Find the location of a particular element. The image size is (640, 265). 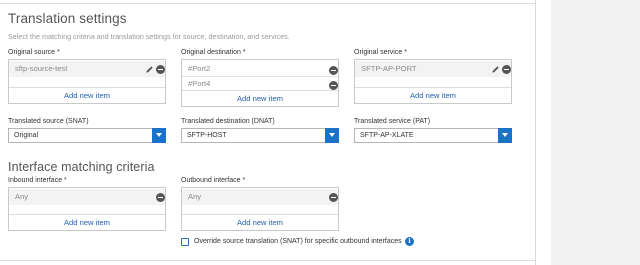

override-snat-checkbox is located at coordinates (185, 242).